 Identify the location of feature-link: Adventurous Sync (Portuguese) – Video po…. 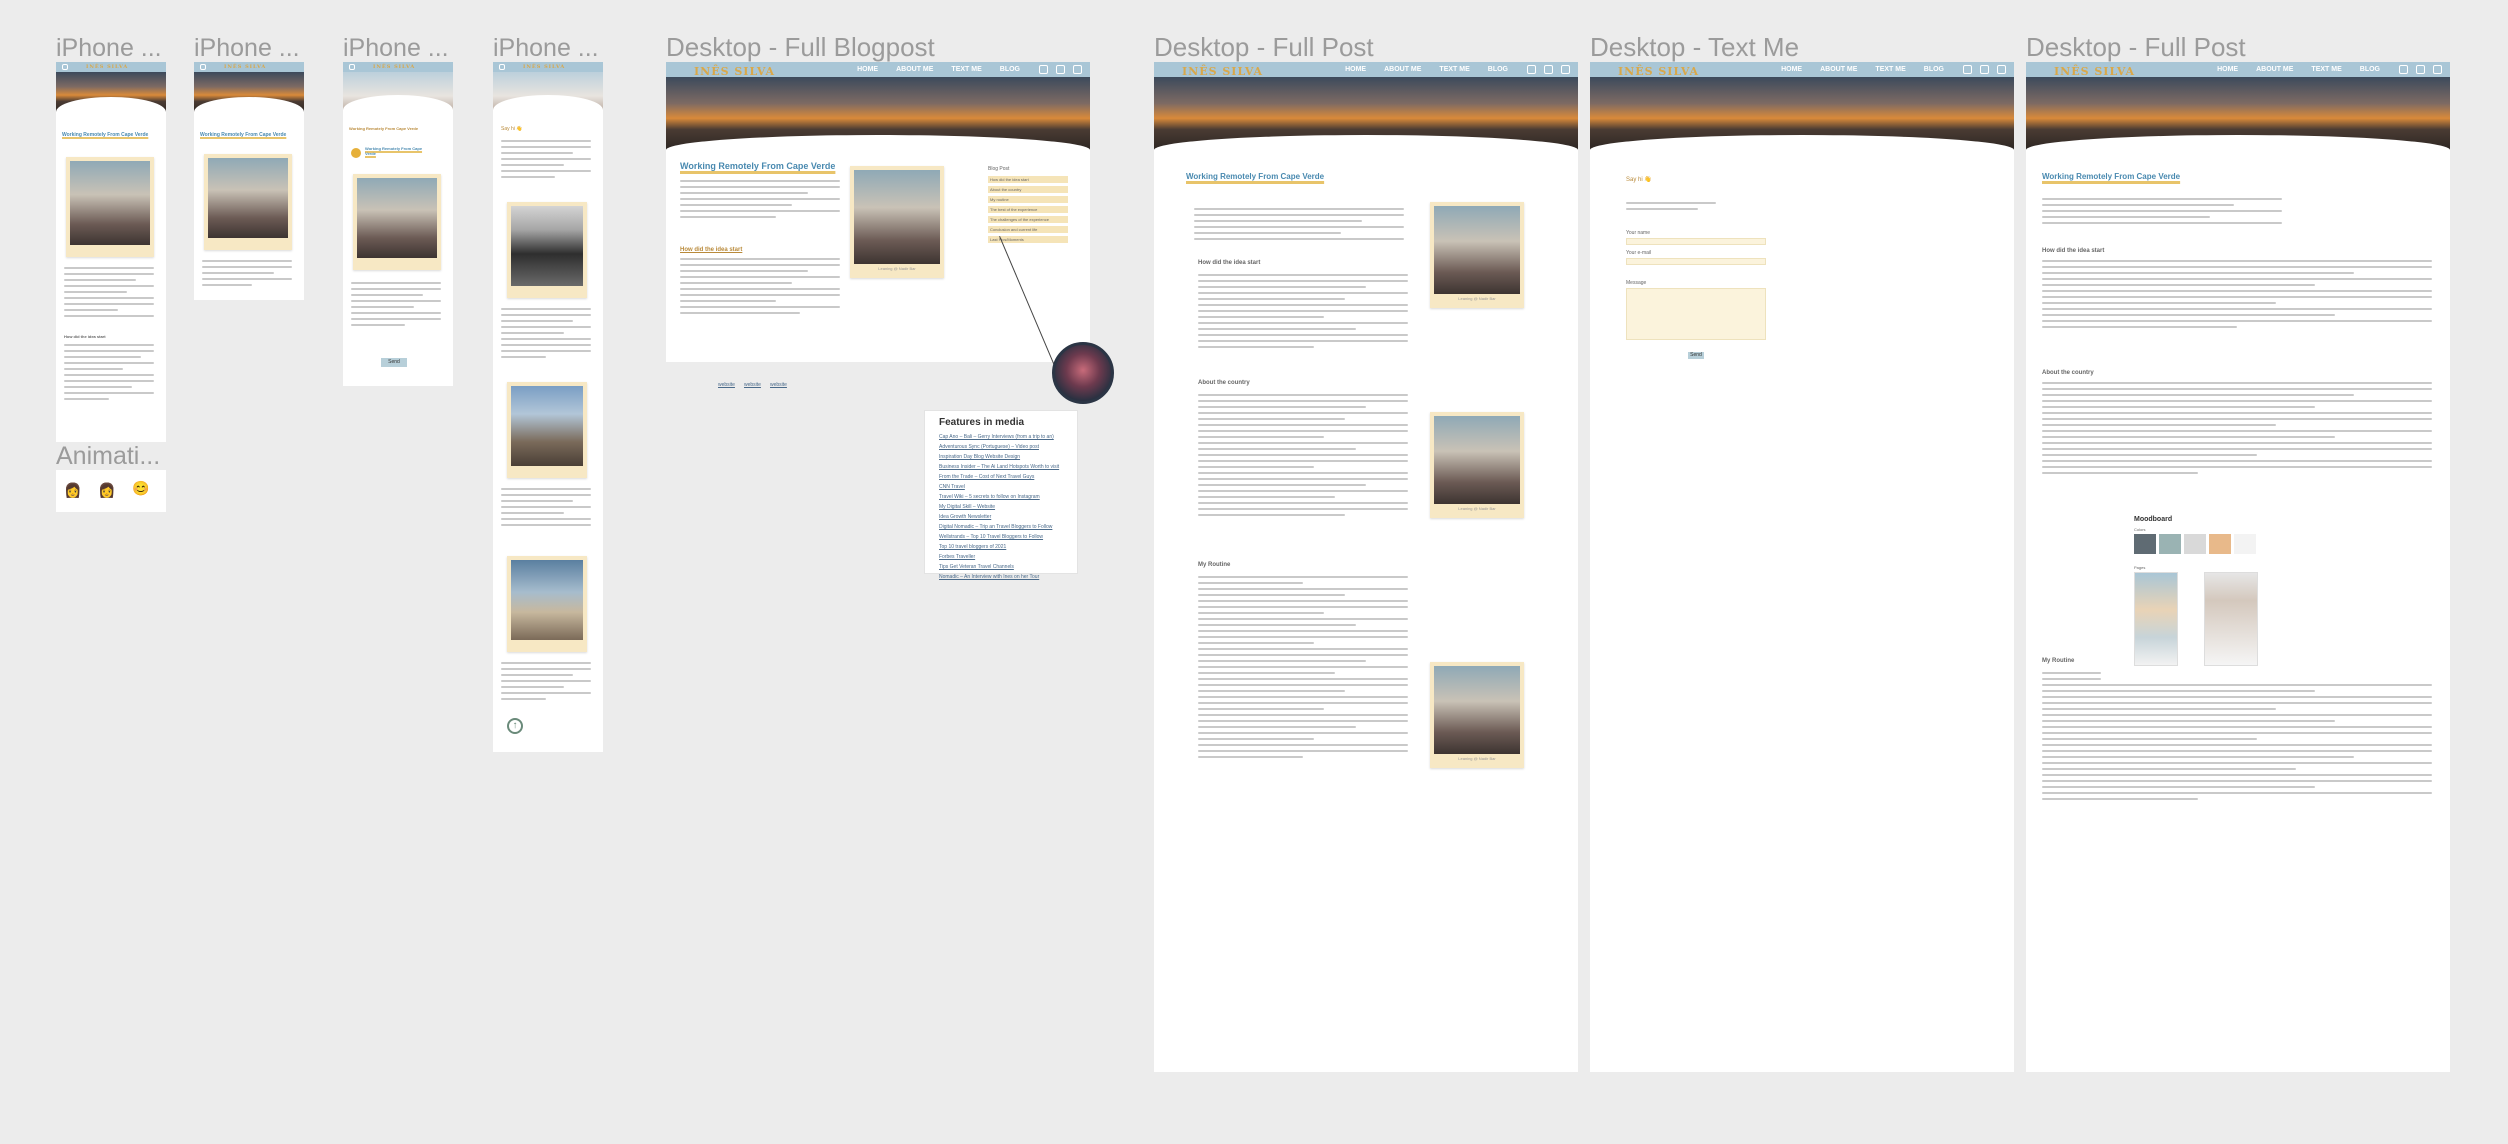
(1001, 447).